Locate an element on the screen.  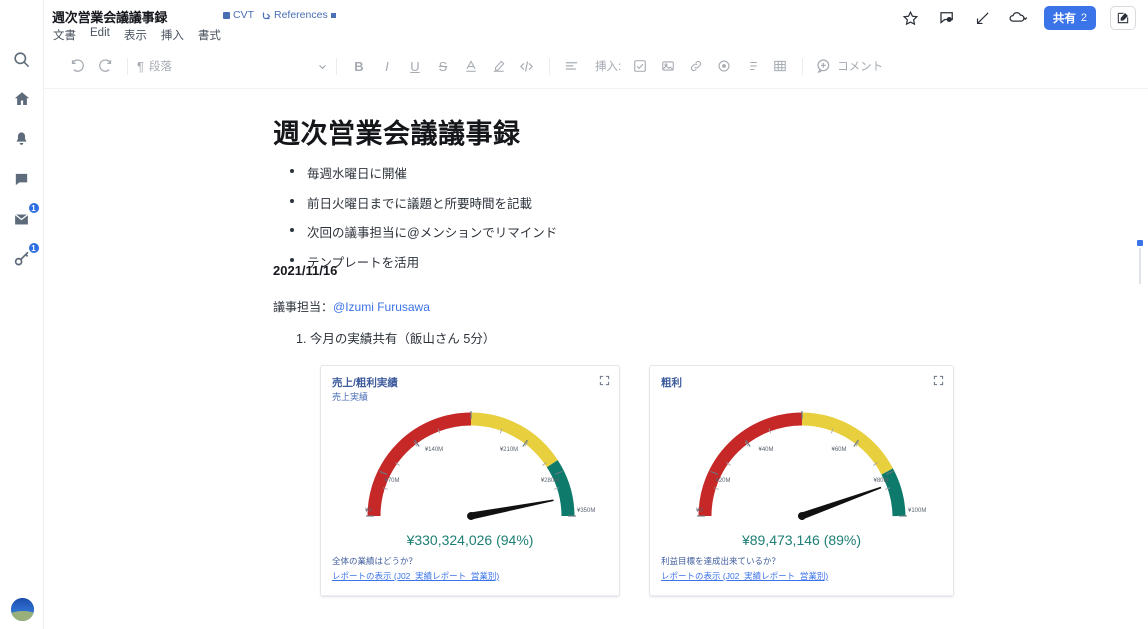
chat-icon is located at coordinates (22, 179).